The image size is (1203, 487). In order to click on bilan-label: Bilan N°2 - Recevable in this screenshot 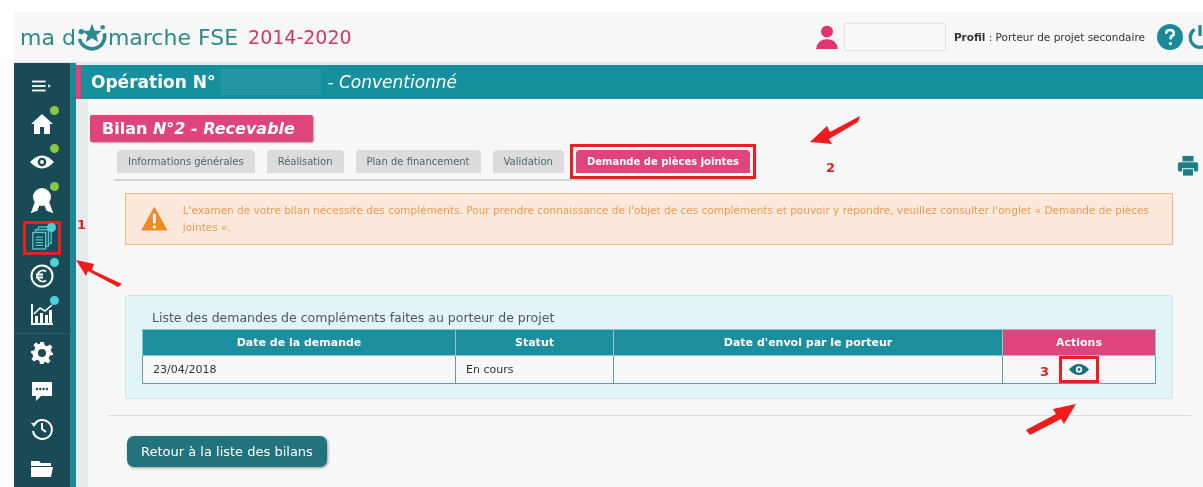, I will do `click(201, 128)`.